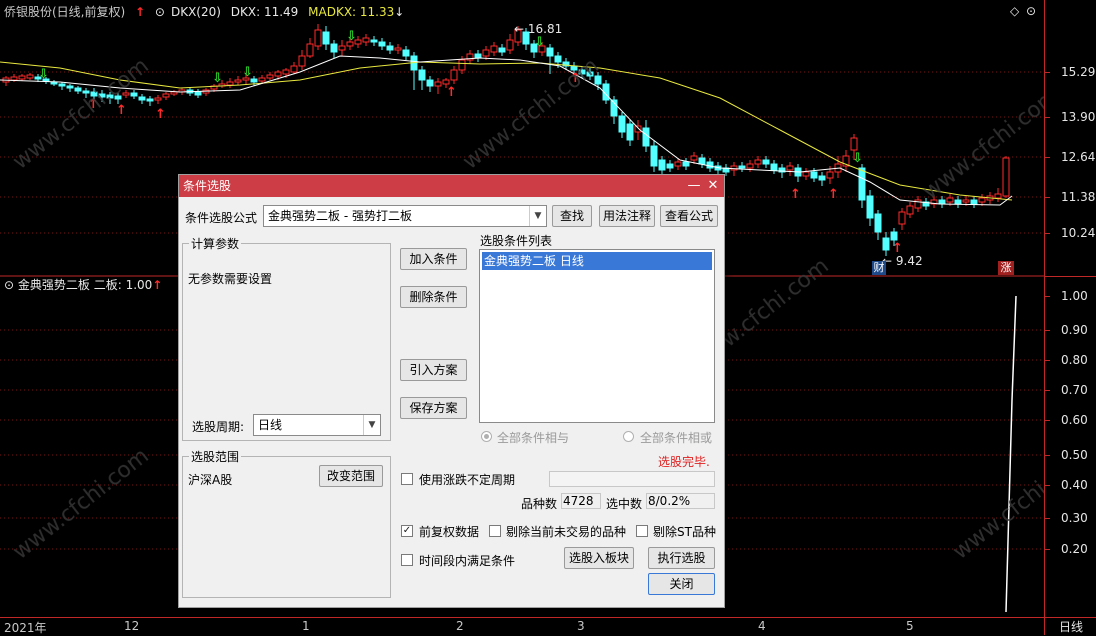 The image size is (1096, 636). What do you see at coordinates (879, 268) in the screenshot?
I see `finance-badge: 财` at bounding box center [879, 268].